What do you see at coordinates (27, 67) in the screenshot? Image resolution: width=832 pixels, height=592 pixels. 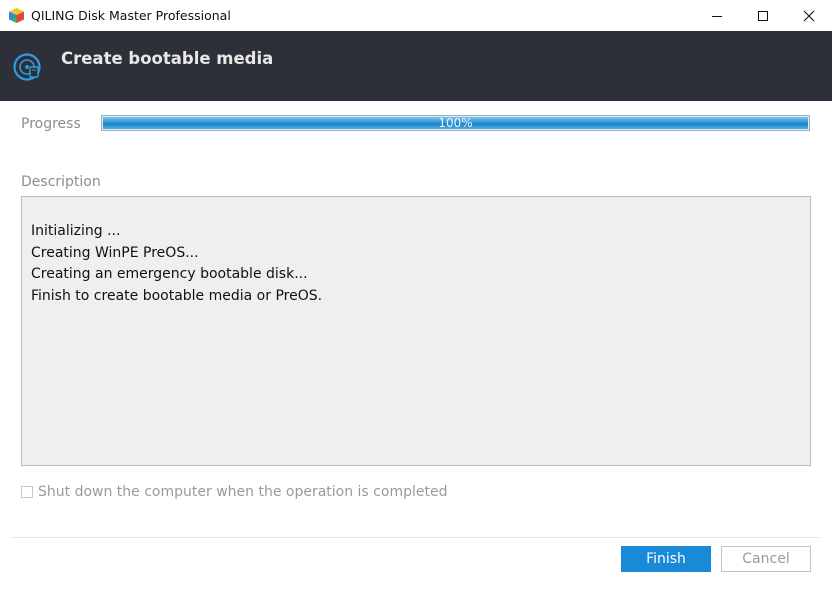 I see `bootable-media-icon` at bounding box center [27, 67].